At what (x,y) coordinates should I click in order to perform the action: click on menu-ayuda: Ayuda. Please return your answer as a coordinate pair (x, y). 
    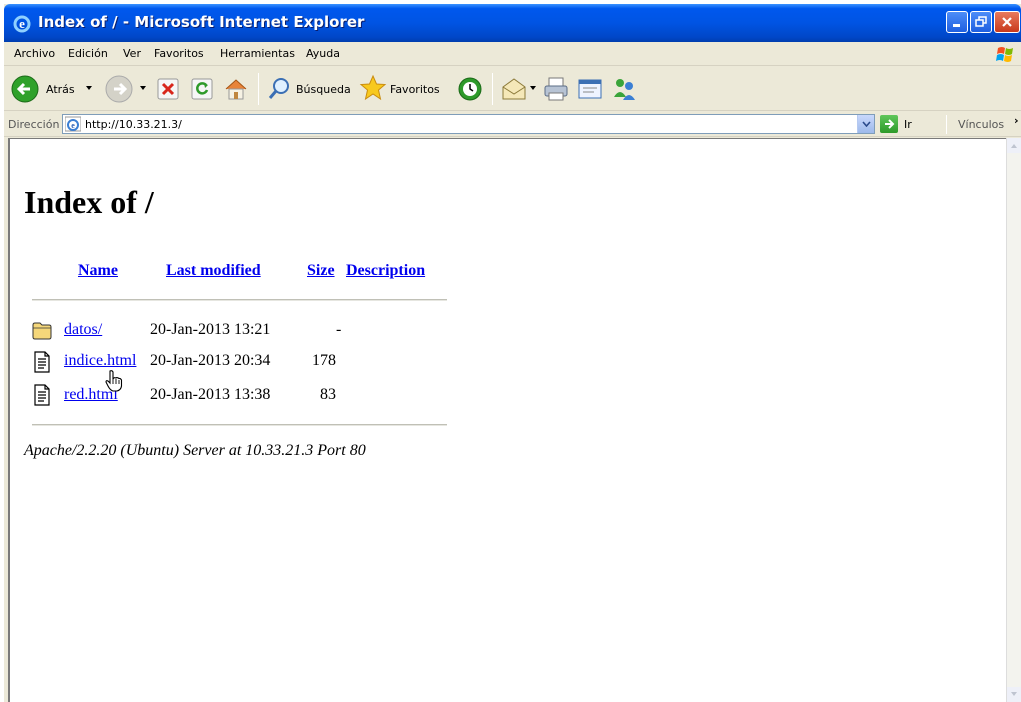
    Looking at the image, I should click on (323, 53).